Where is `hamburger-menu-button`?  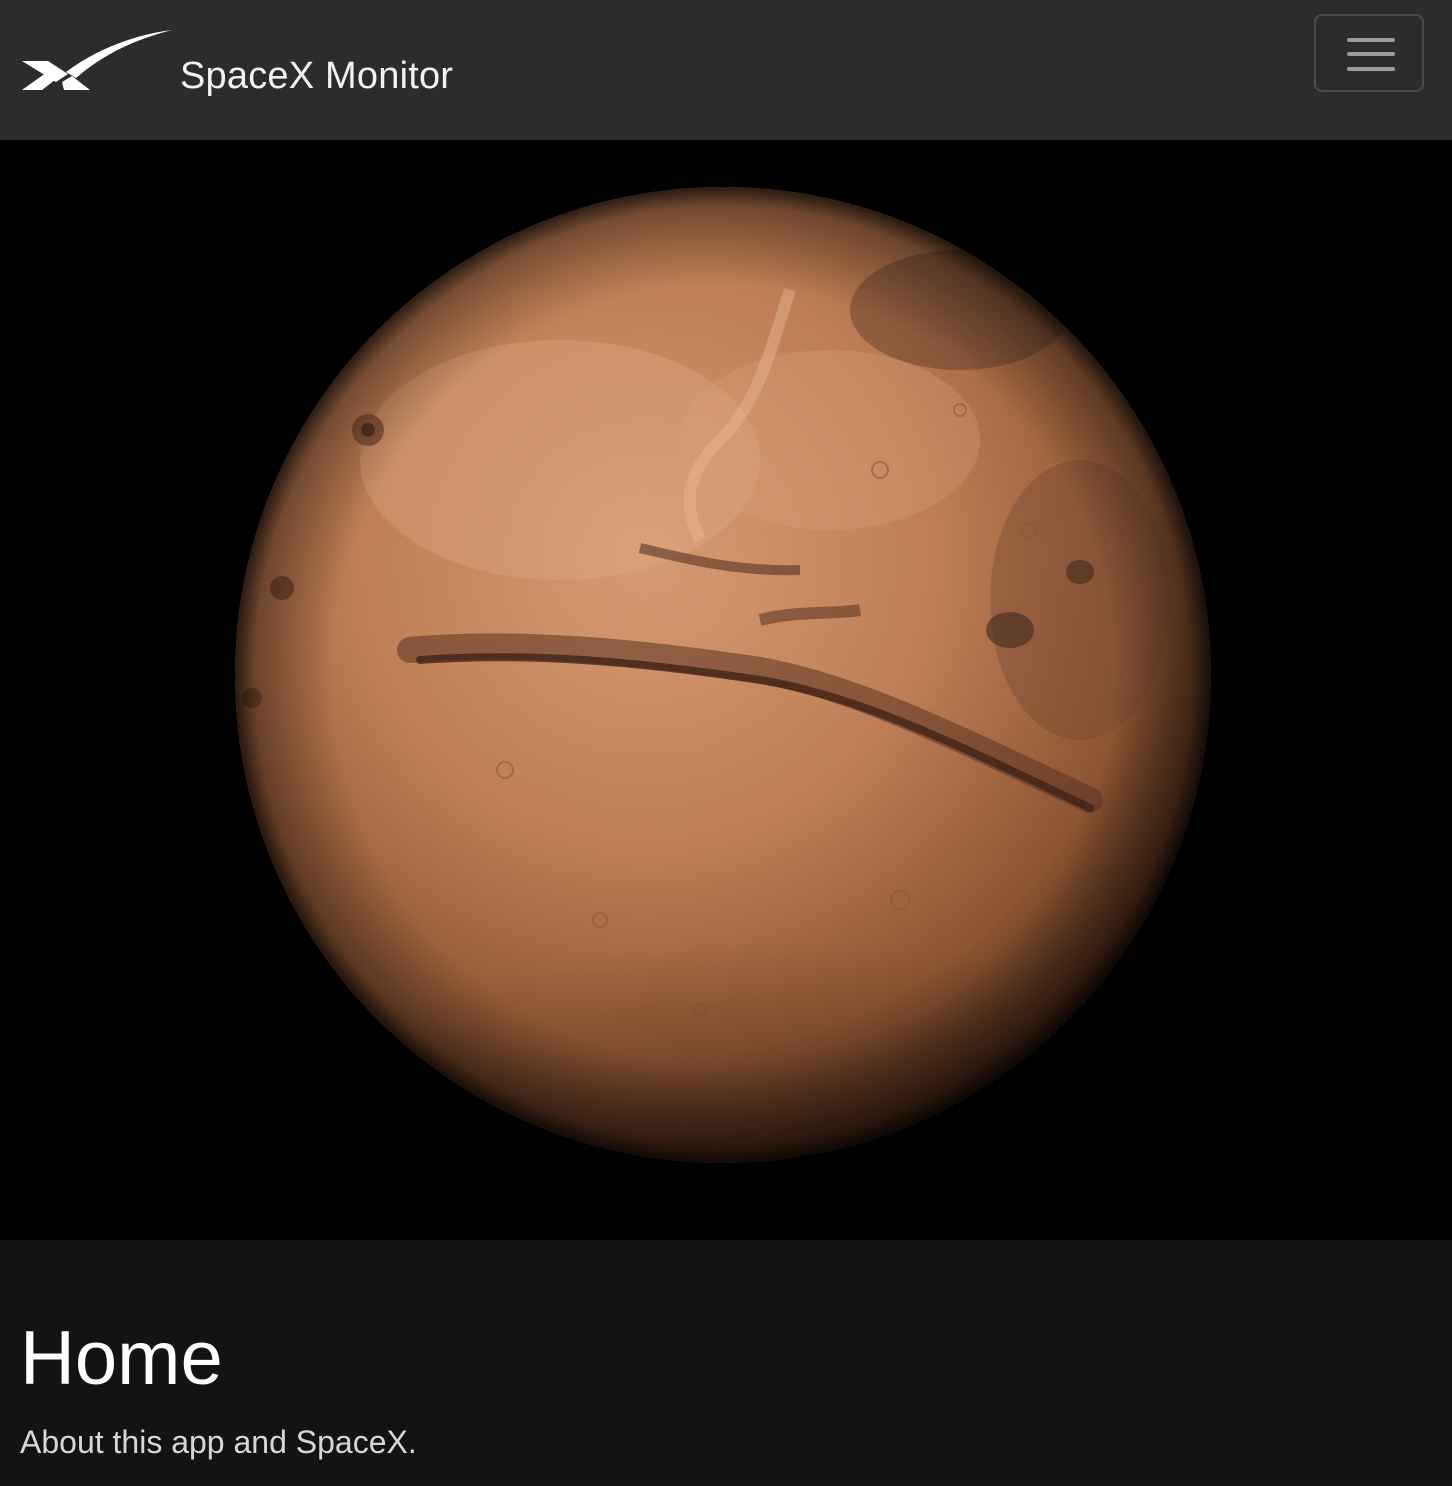 hamburger-menu-button is located at coordinates (1369, 53).